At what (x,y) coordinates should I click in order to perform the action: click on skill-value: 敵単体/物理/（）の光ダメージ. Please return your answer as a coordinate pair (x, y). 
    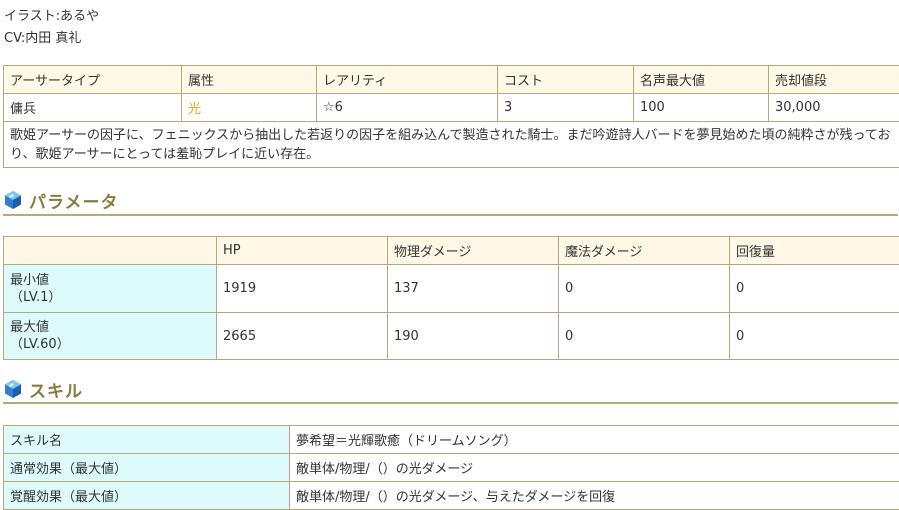
    Looking at the image, I should click on (594, 468).